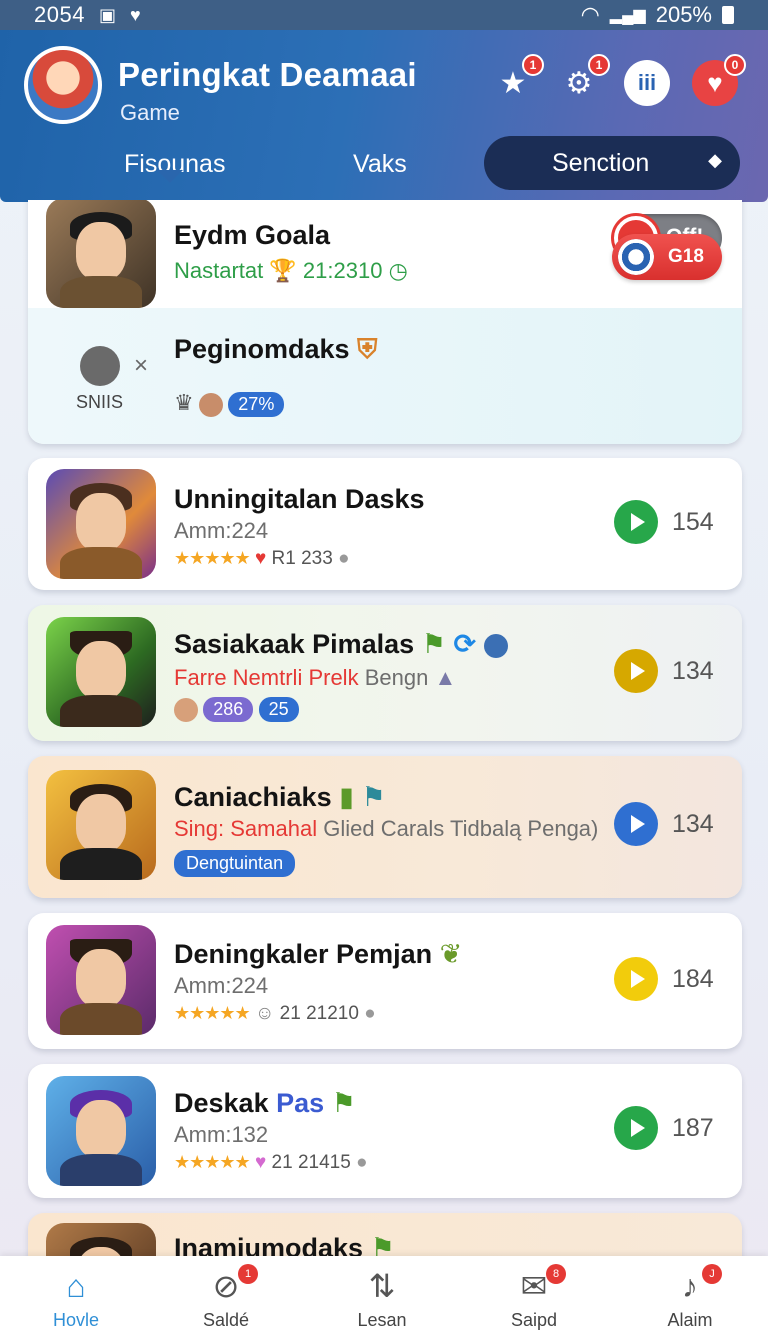  What do you see at coordinates (601, 162) in the screenshot?
I see `tab-senction-label: Senction` at bounding box center [601, 162].